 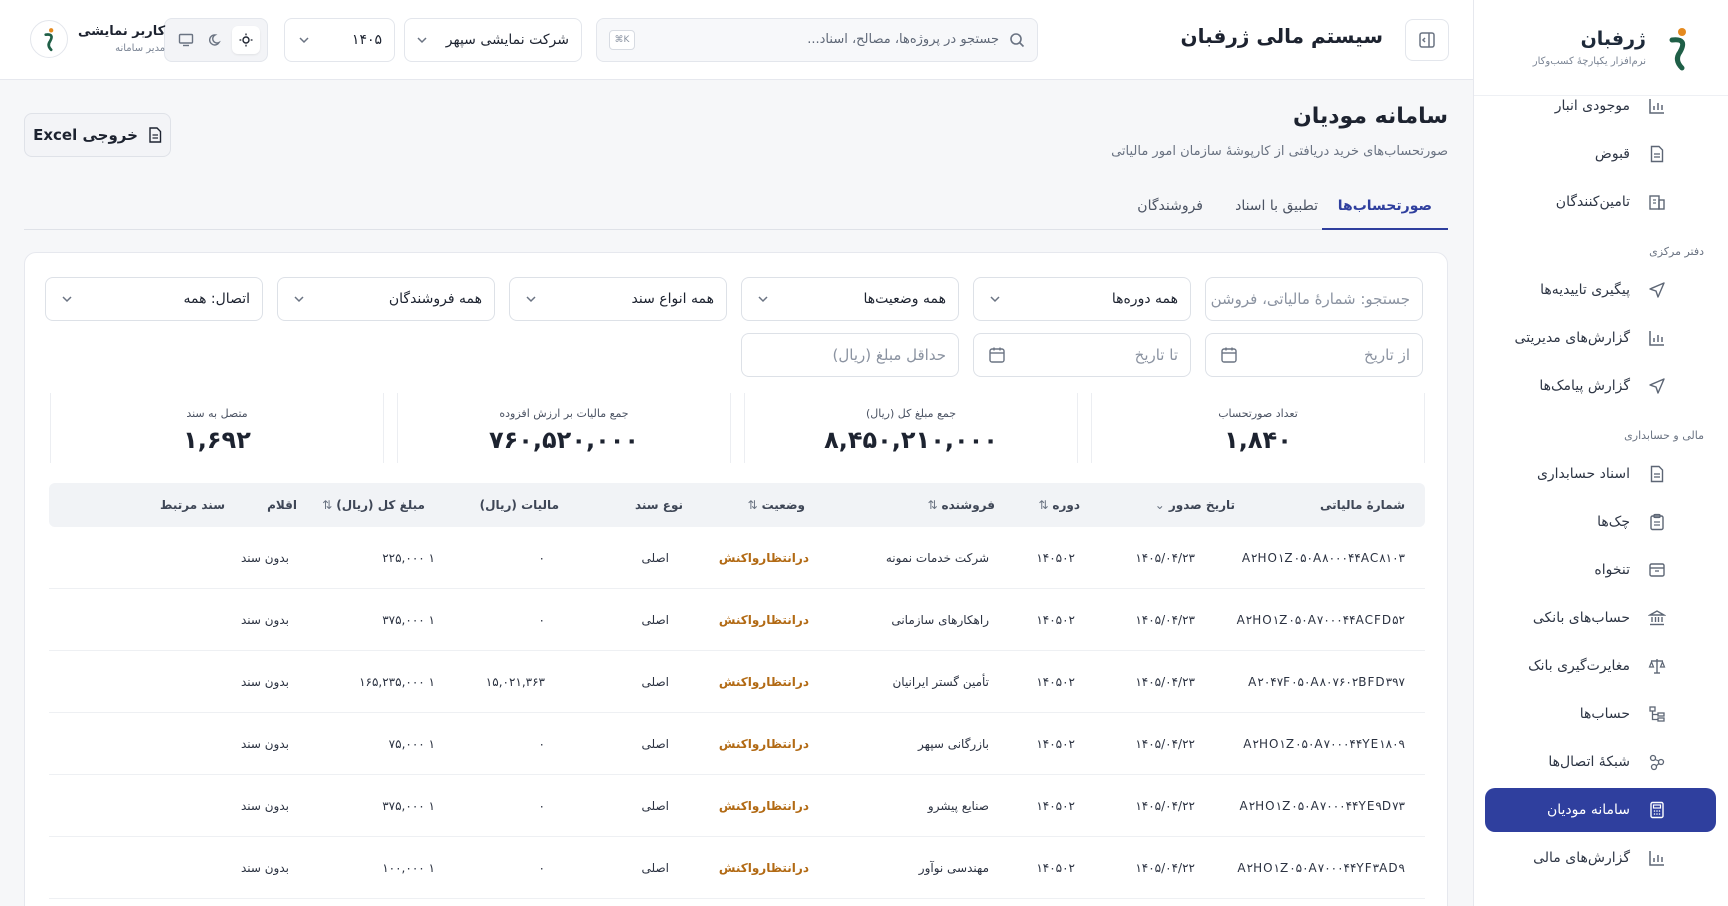 What do you see at coordinates (1258, 440) in the screenshot?
I see `stat-value: ۱,۸۴۰` at bounding box center [1258, 440].